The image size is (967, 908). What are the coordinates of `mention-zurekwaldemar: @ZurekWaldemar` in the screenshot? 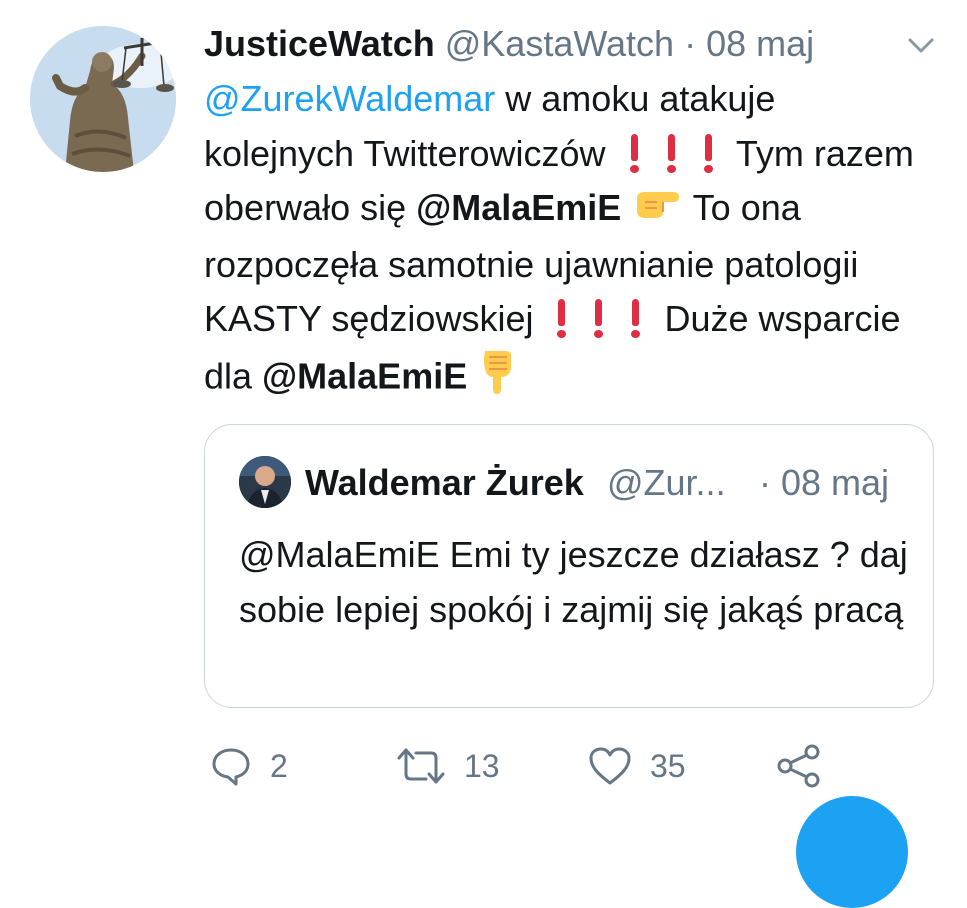 It's located at (349, 98).